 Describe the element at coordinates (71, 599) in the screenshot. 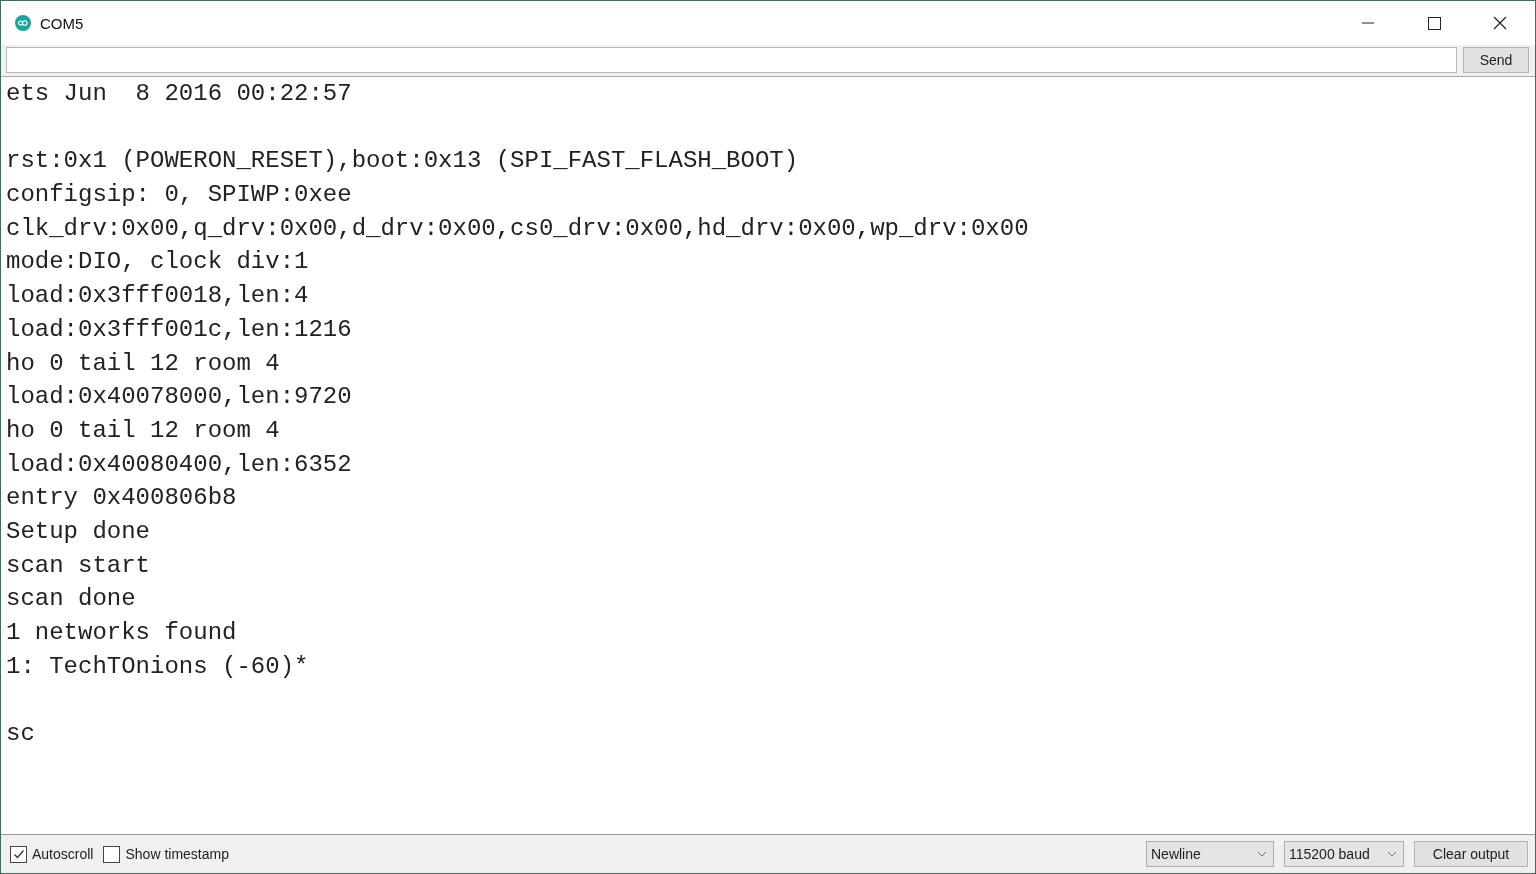

I see `output-line: scan done` at that location.